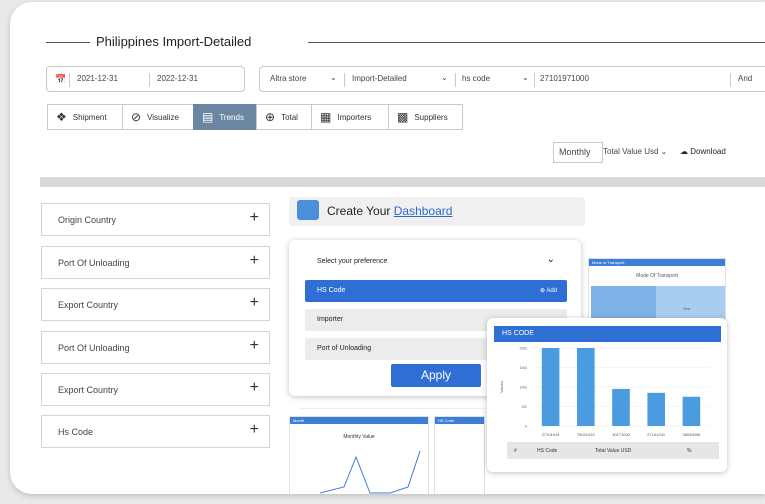 This screenshot has width=765, height=504. I want to click on mode-of-transport-card: Mode of Transport Mode Of Transport Sea, so click(657, 289).